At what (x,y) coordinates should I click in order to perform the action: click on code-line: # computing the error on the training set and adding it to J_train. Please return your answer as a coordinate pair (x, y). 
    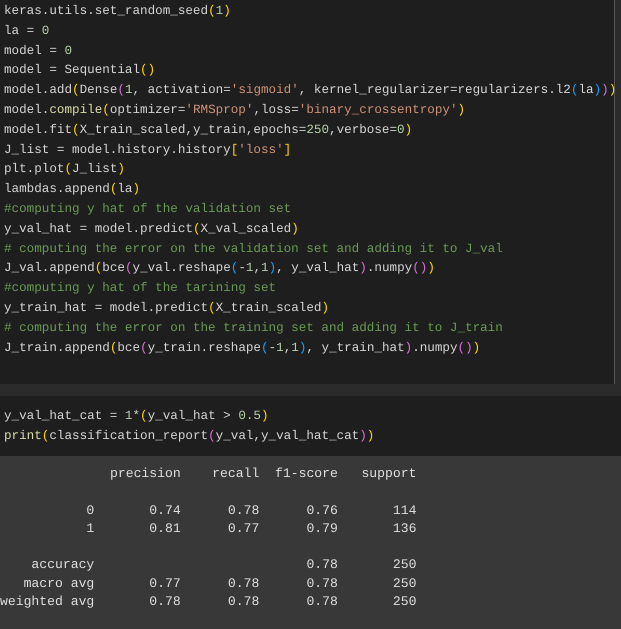
    Looking at the image, I should click on (253, 328).